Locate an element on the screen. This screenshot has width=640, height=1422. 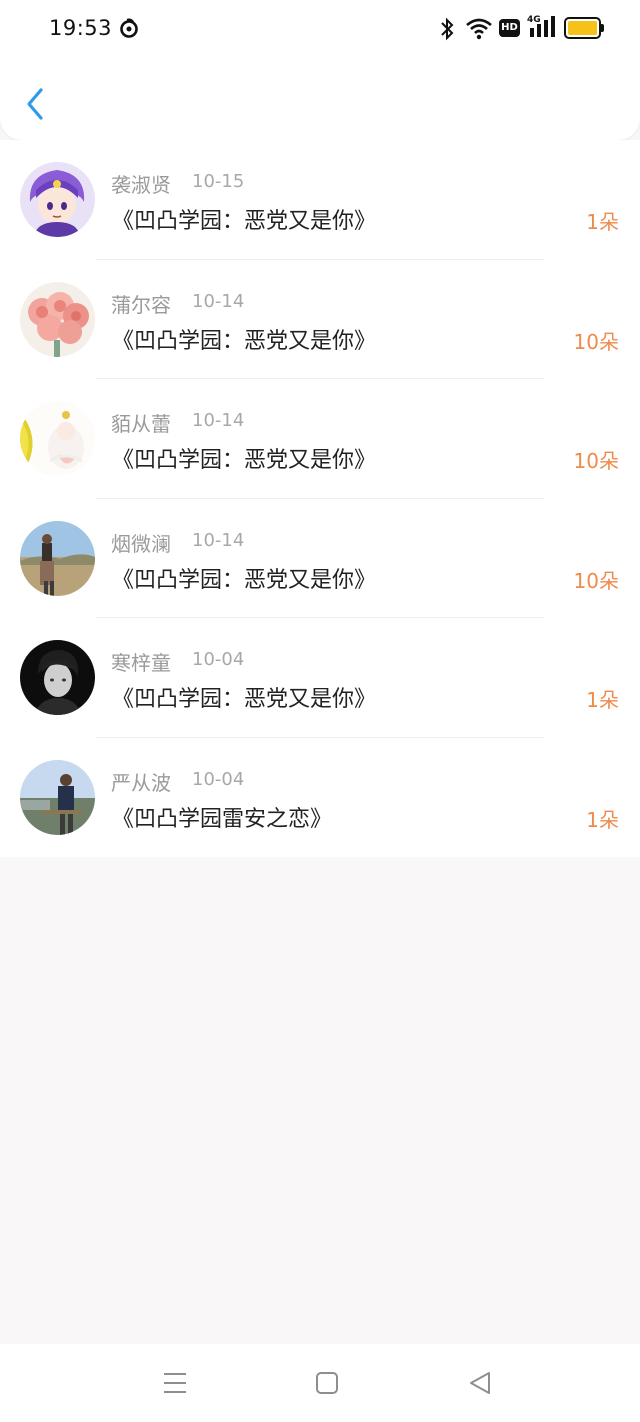
system-nav-bar is located at coordinates (320, 1383).